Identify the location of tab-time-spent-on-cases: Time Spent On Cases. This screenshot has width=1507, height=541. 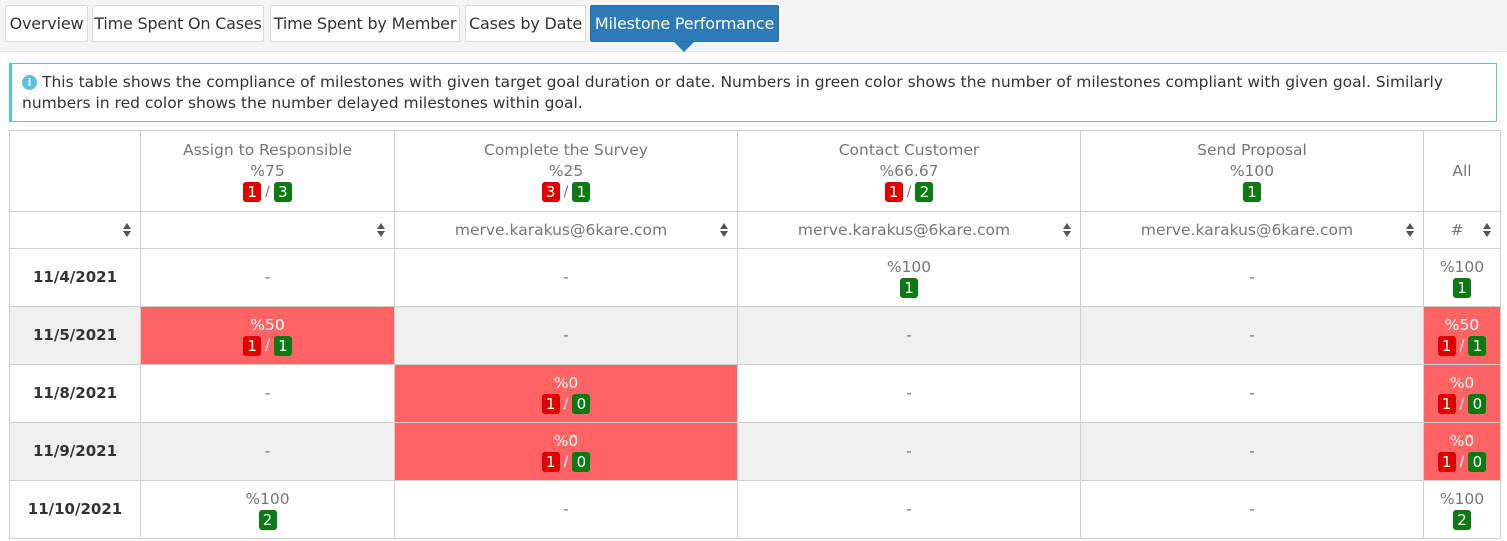
(178, 23).